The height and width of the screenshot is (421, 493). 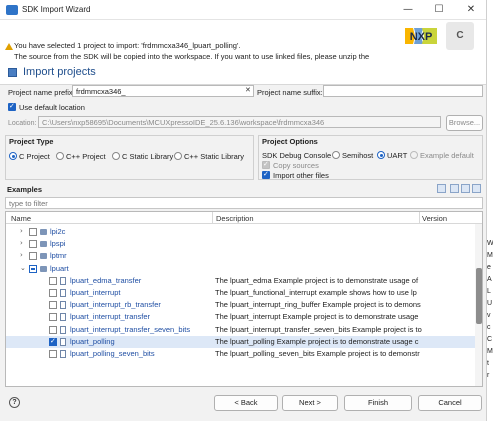 What do you see at coordinates (60, 156) in the screenshot?
I see `cpp-project-radio` at bounding box center [60, 156].